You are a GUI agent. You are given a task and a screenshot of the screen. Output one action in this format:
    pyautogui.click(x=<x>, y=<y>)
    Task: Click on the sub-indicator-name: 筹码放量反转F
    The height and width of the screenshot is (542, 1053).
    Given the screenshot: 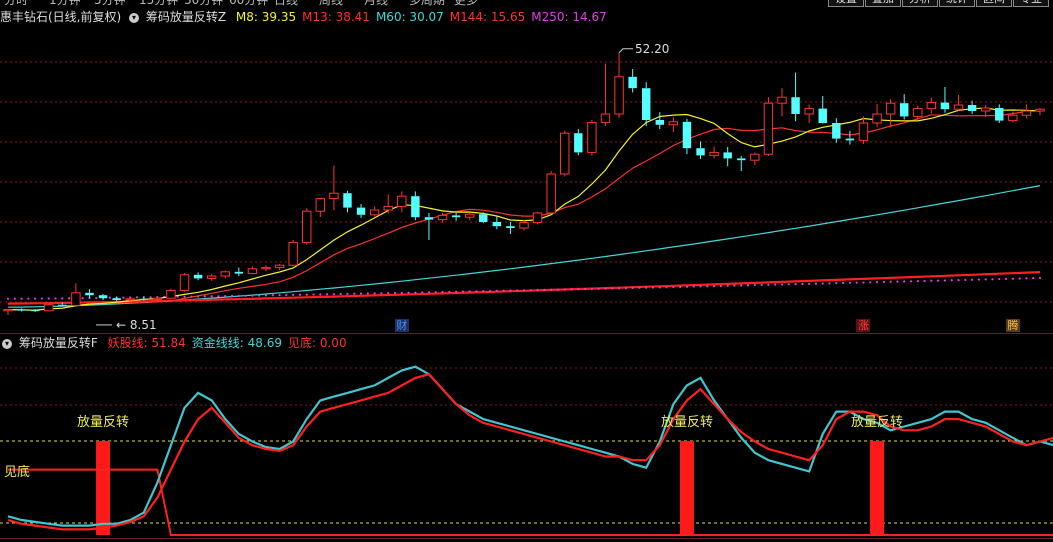 What is the action you would take?
    pyautogui.click(x=58, y=343)
    